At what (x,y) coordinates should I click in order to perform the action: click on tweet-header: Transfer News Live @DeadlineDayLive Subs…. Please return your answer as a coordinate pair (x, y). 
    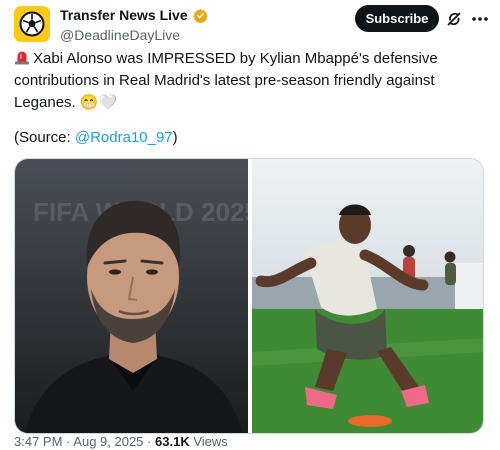
    Looking at the image, I should click on (251, 24).